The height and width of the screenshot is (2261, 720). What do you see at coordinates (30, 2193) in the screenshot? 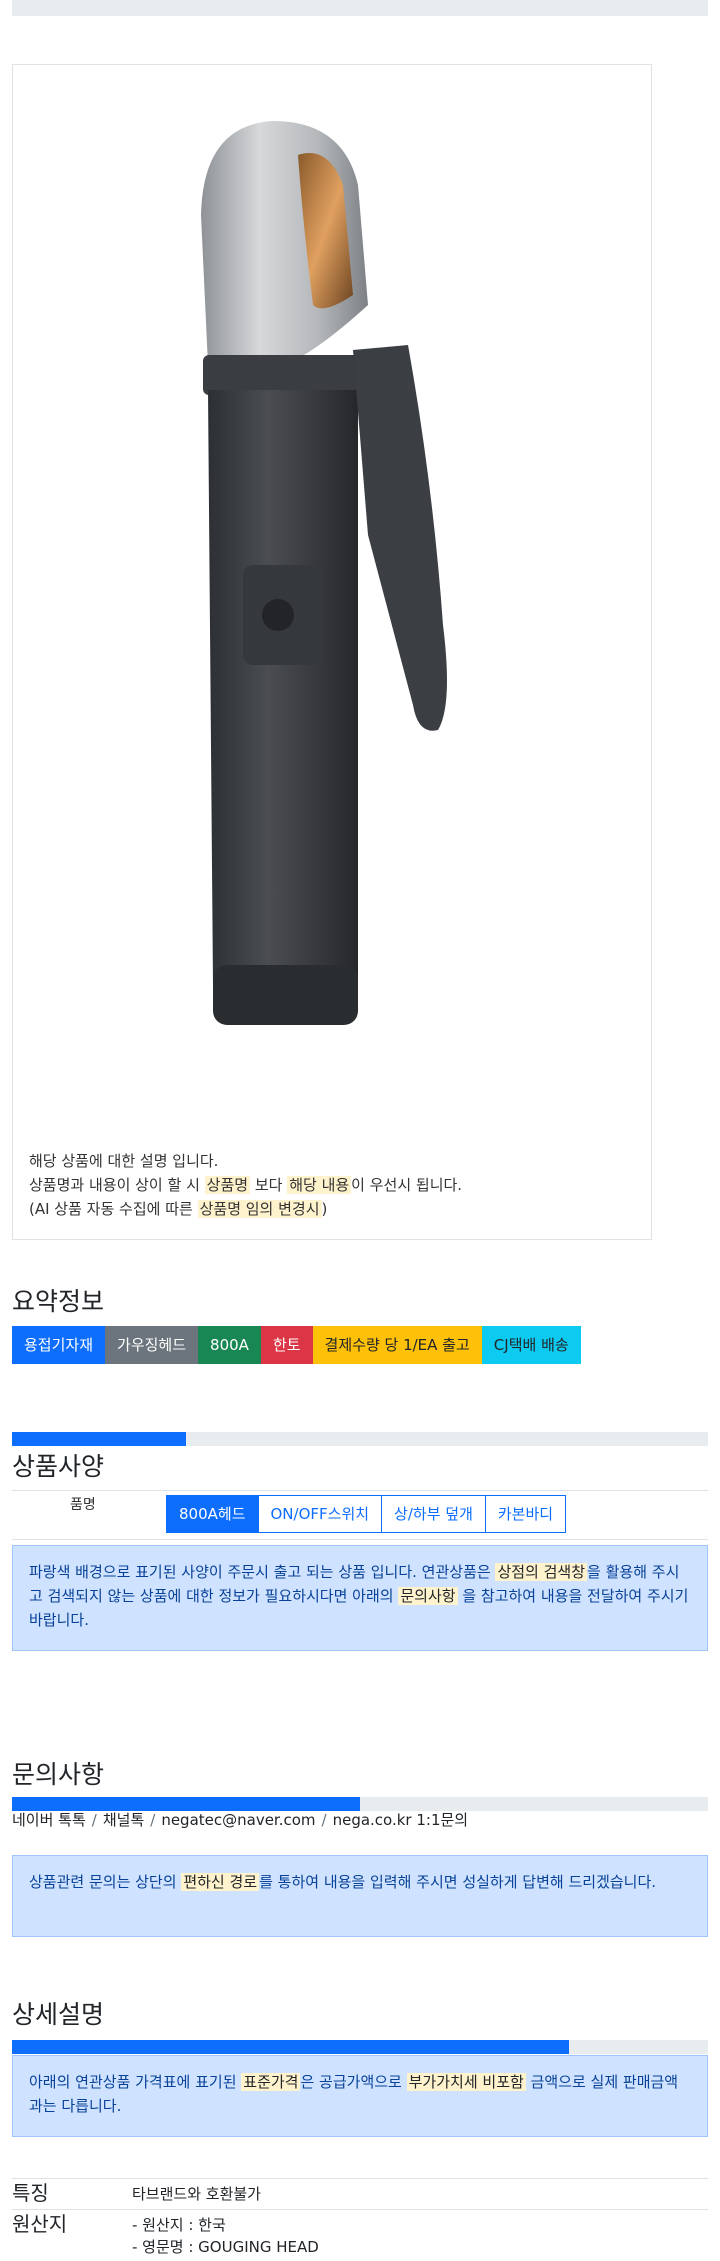
I see `attribute-key: 특징` at bounding box center [30, 2193].